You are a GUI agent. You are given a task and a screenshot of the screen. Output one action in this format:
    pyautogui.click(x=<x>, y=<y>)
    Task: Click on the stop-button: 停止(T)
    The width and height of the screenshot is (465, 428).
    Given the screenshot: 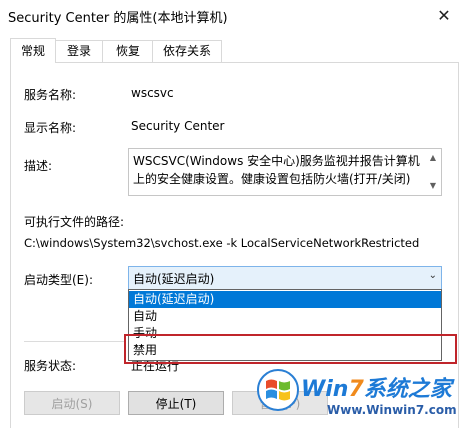 What is the action you would take?
    pyautogui.click(x=176, y=403)
    